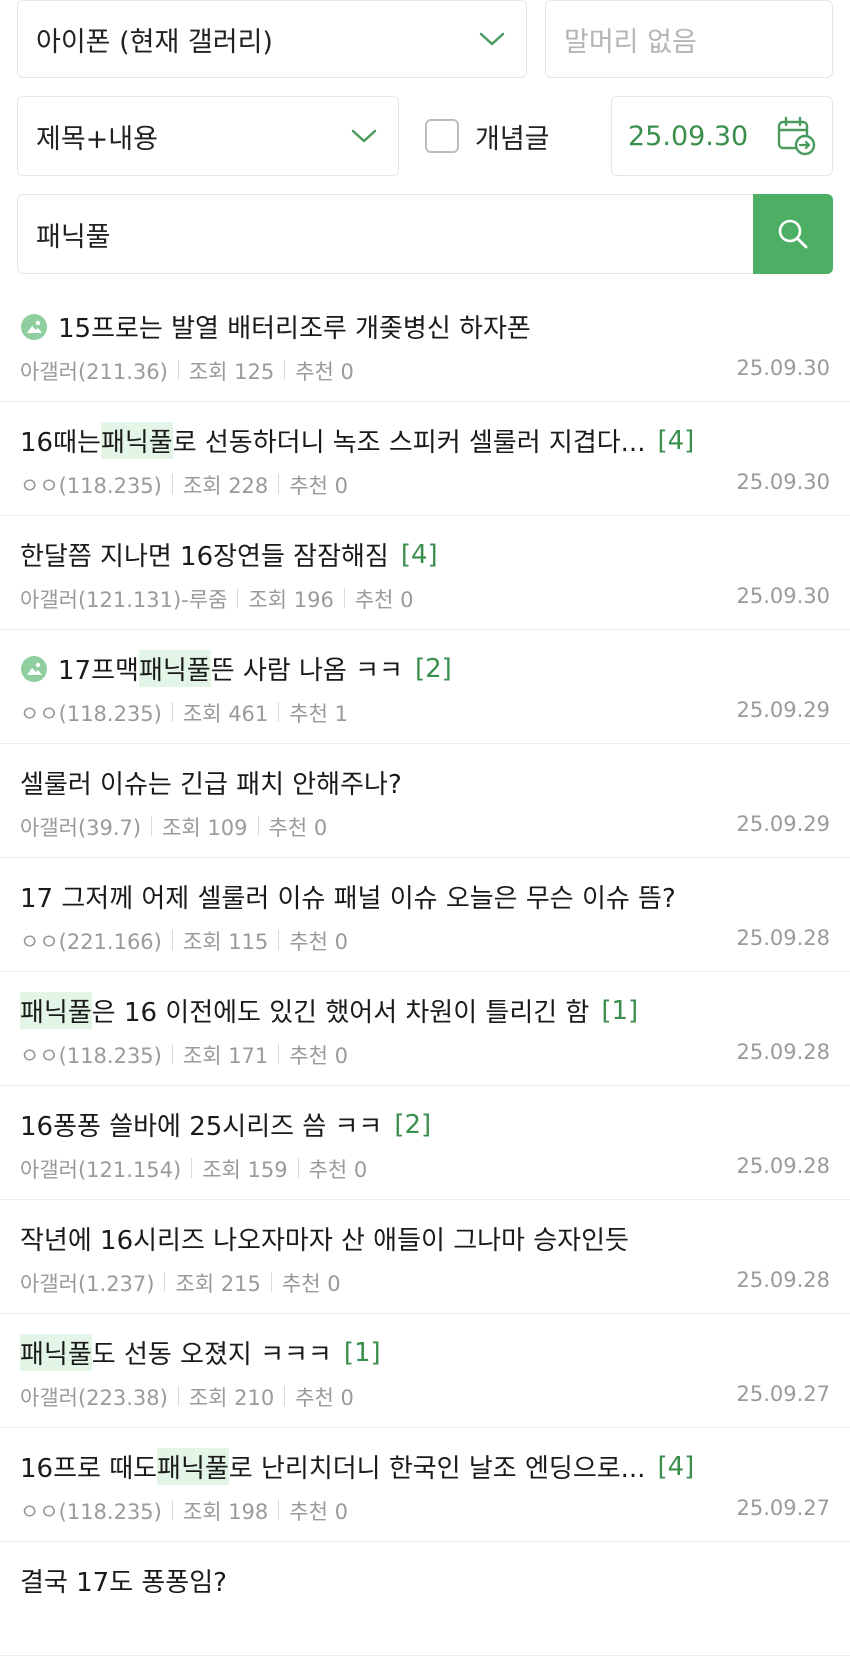 The image size is (850, 1656). What do you see at coordinates (425, 1397) in the screenshot?
I see `post-meta: 아갤러(223.38) 조회 210 추천 0 25.09.27` at bounding box center [425, 1397].